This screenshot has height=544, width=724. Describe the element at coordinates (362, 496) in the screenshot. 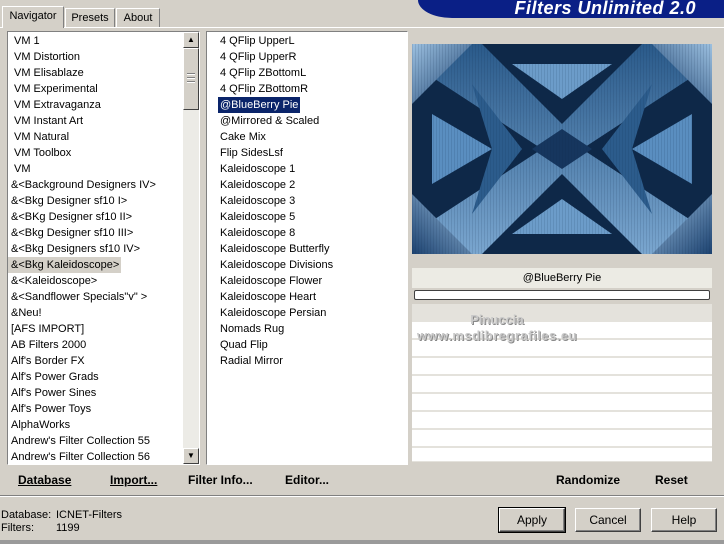

I see `separator` at that location.